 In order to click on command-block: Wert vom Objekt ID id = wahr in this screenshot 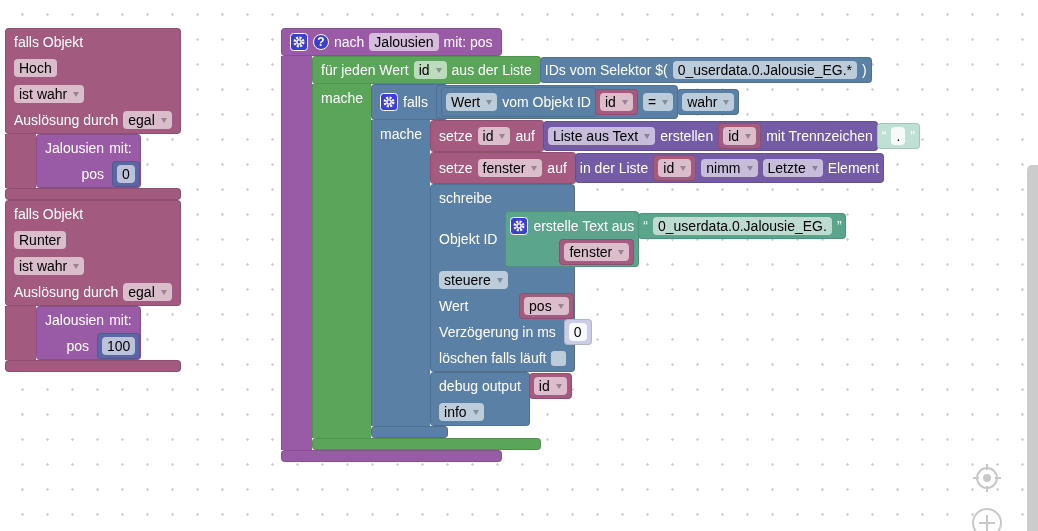, I will do `click(587, 102)`.